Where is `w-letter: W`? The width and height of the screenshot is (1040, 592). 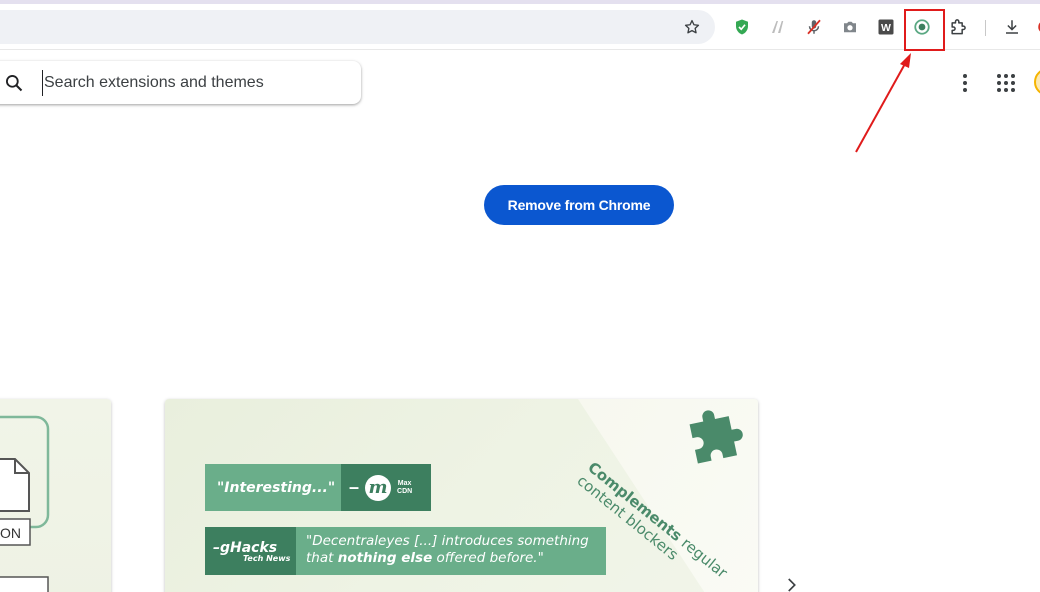 w-letter: W is located at coordinates (886, 28).